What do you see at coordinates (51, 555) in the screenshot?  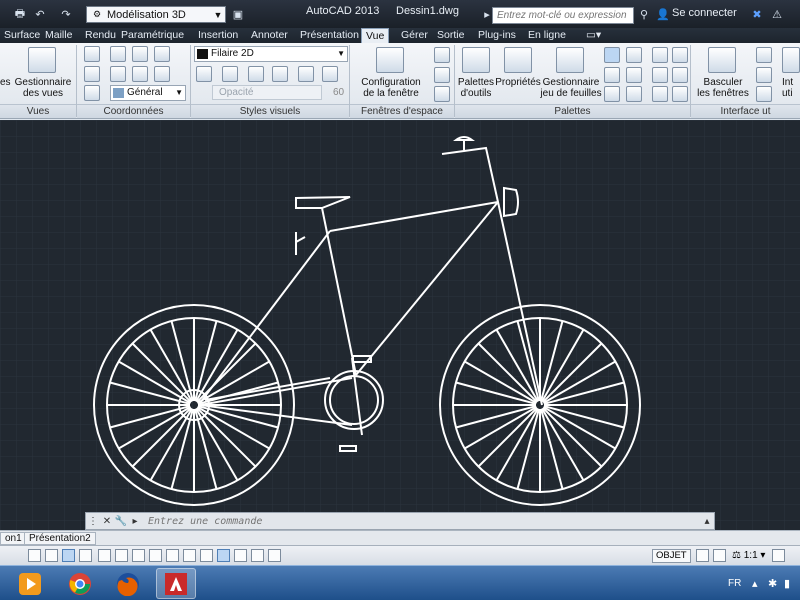 I see `snap-mode-icon` at bounding box center [51, 555].